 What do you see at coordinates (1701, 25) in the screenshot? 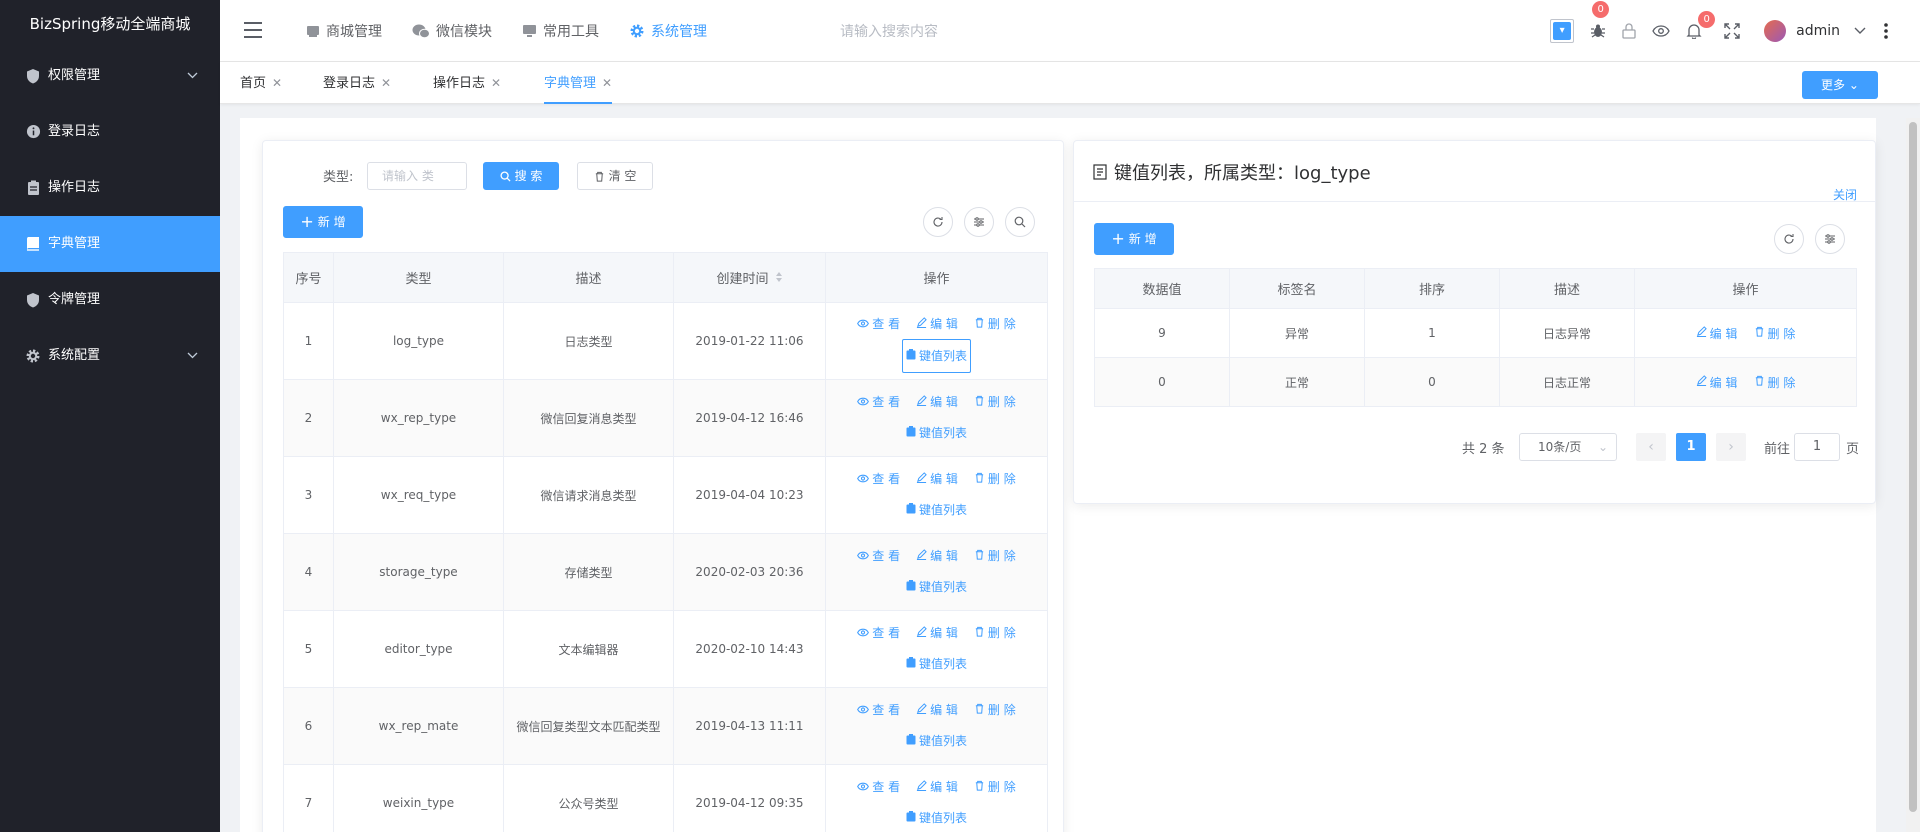
I see `bell-icon: 0` at bounding box center [1701, 25].